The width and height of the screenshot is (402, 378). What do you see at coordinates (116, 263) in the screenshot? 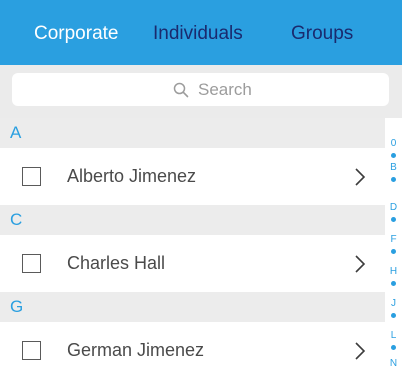
I see `contact-name: Charles Hall` at bounding box center [116, 263].